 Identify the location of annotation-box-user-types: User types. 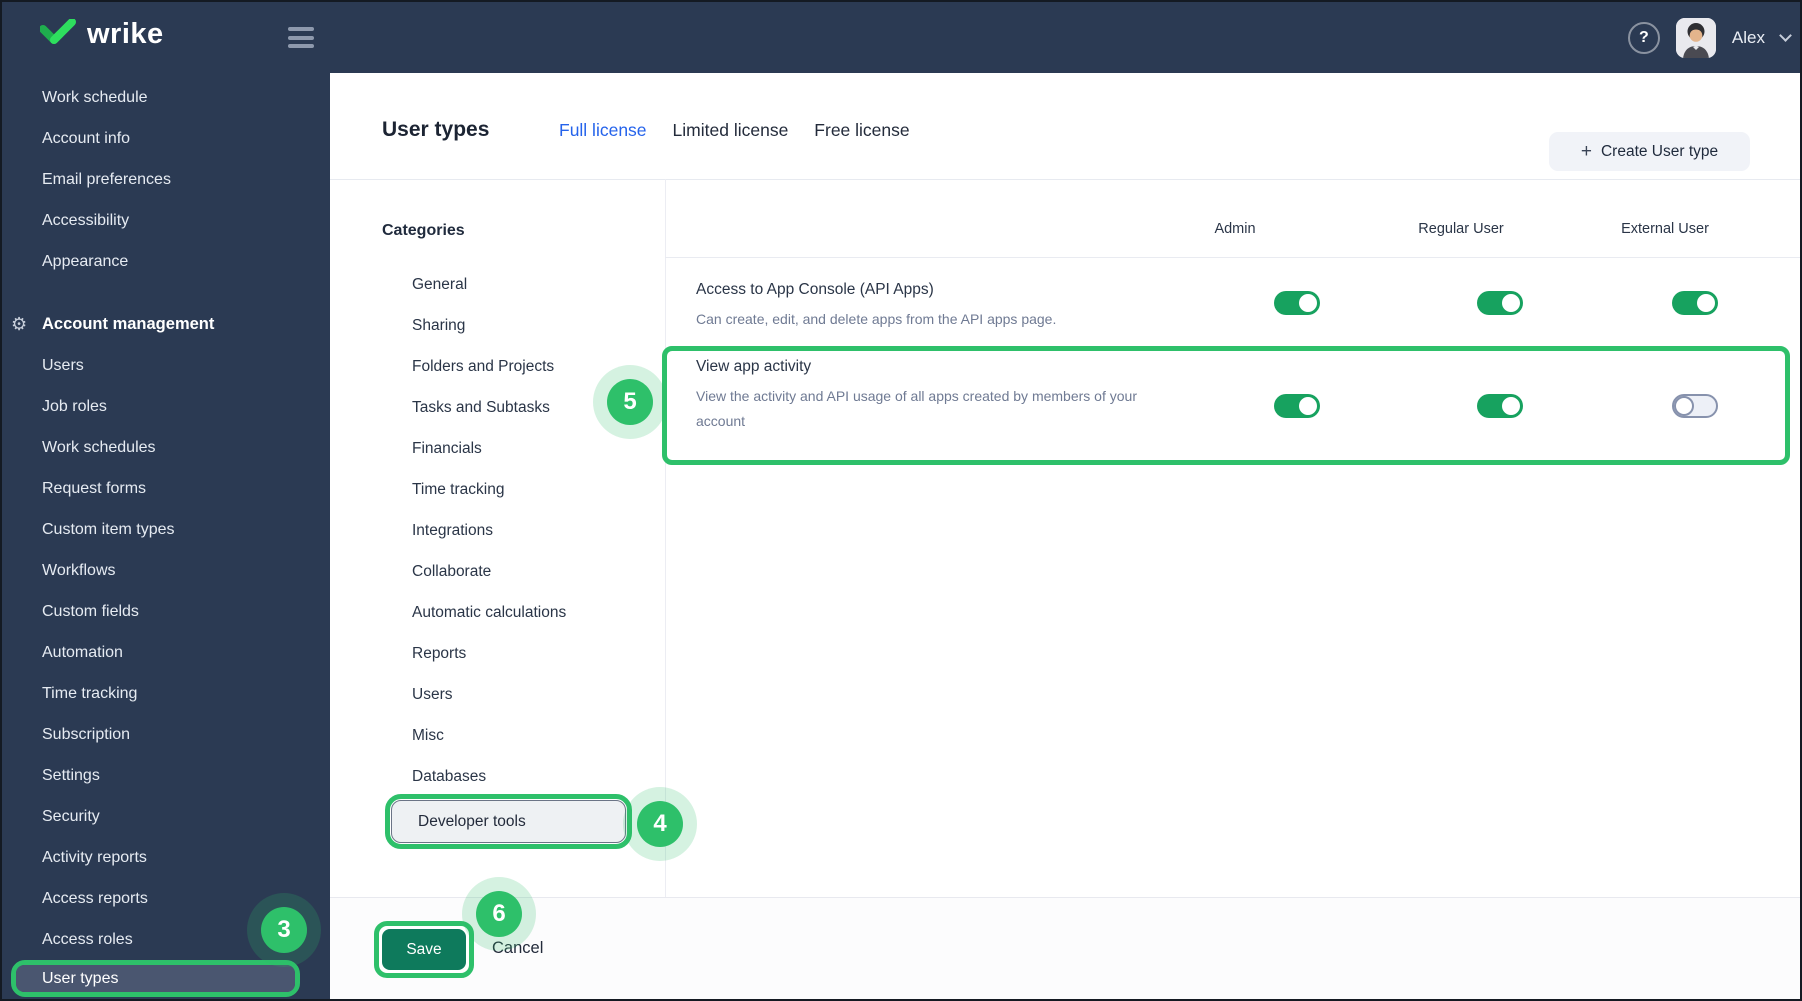
(155, 978).